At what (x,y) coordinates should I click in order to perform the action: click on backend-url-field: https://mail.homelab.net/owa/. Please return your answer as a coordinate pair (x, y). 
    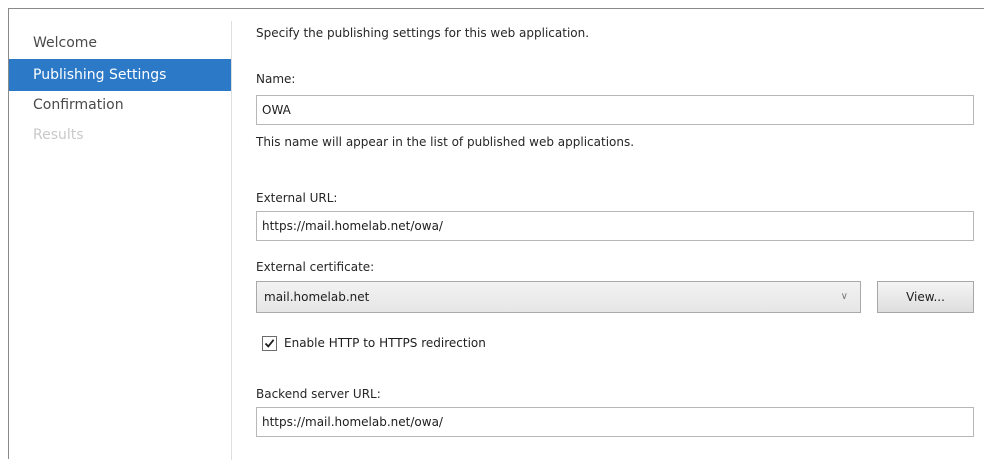
    Looking at the image, I should click on (615, 422).